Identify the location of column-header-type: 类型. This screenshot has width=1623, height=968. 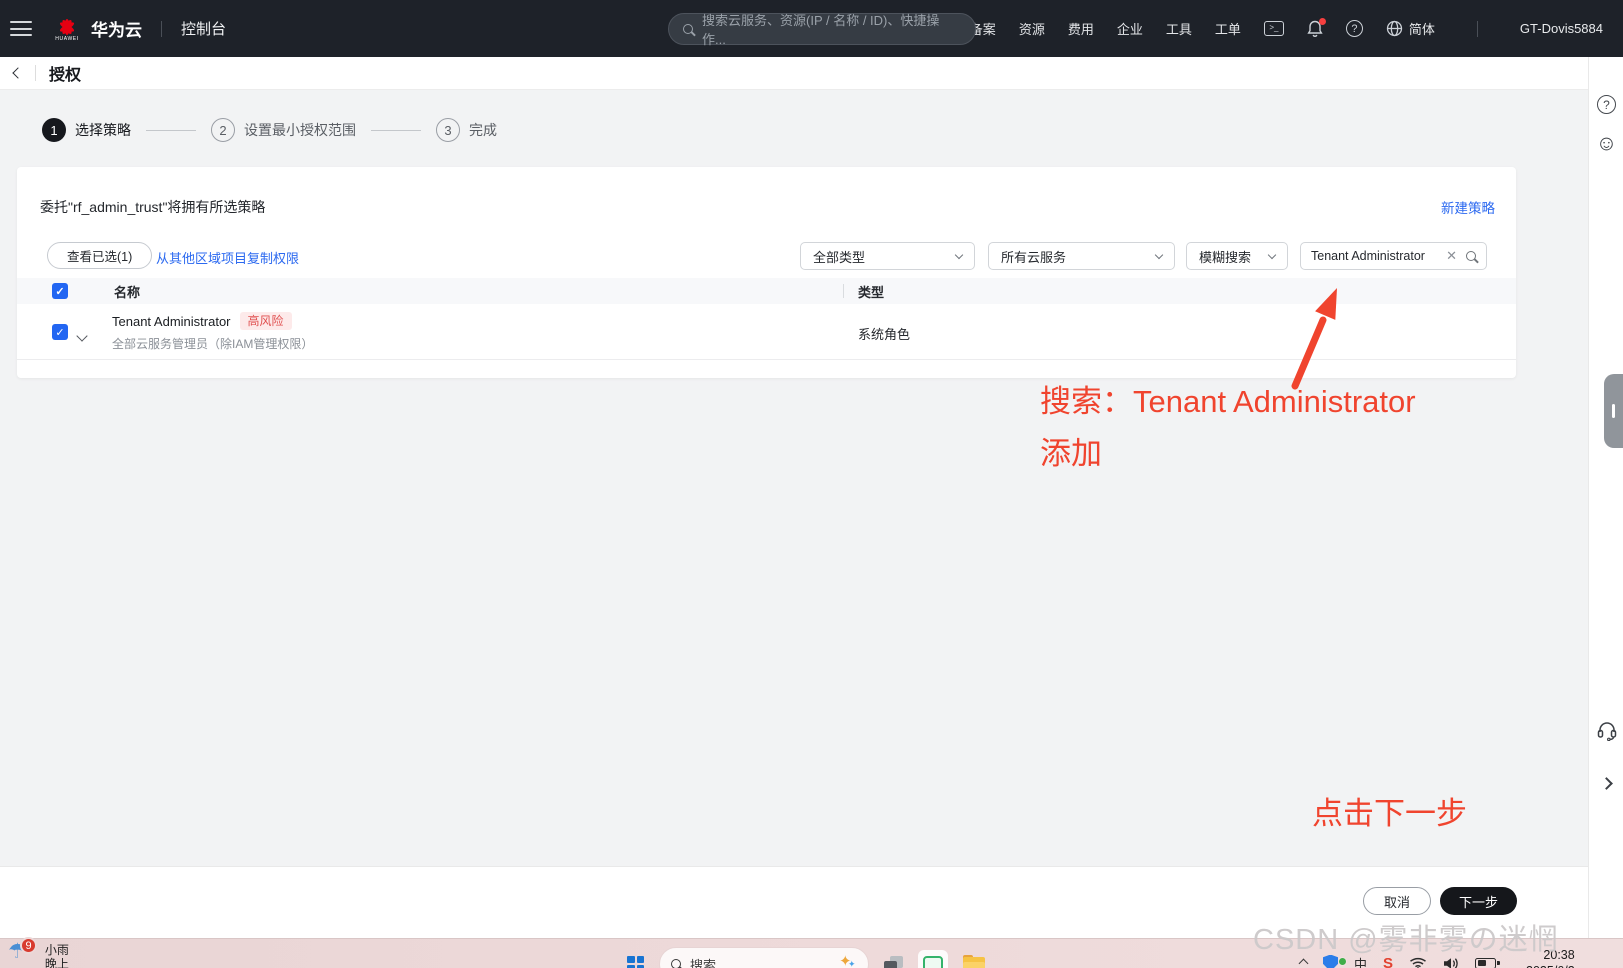
(871, 292).